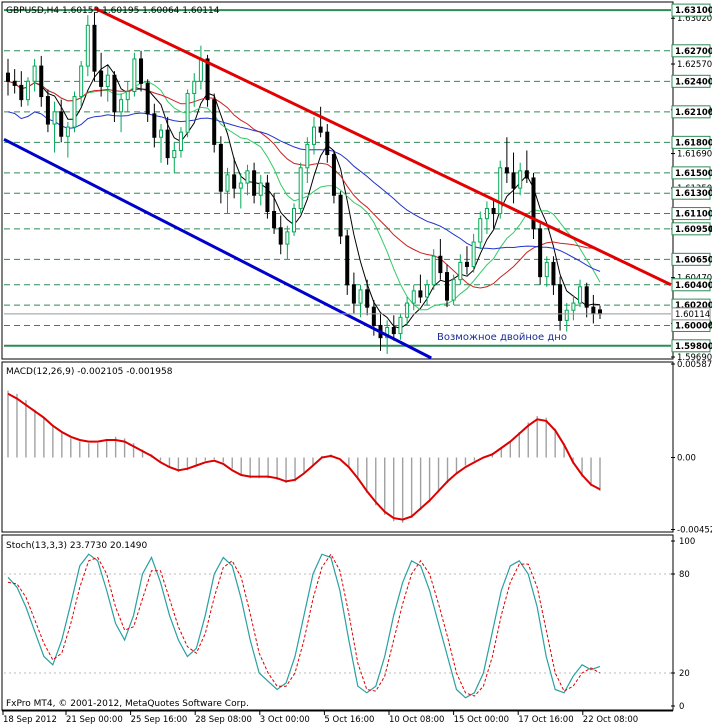 Image resolution: width=712 pixels, height=727 pixels. I want to click on level-label: 1.60000, so click(693, 326).